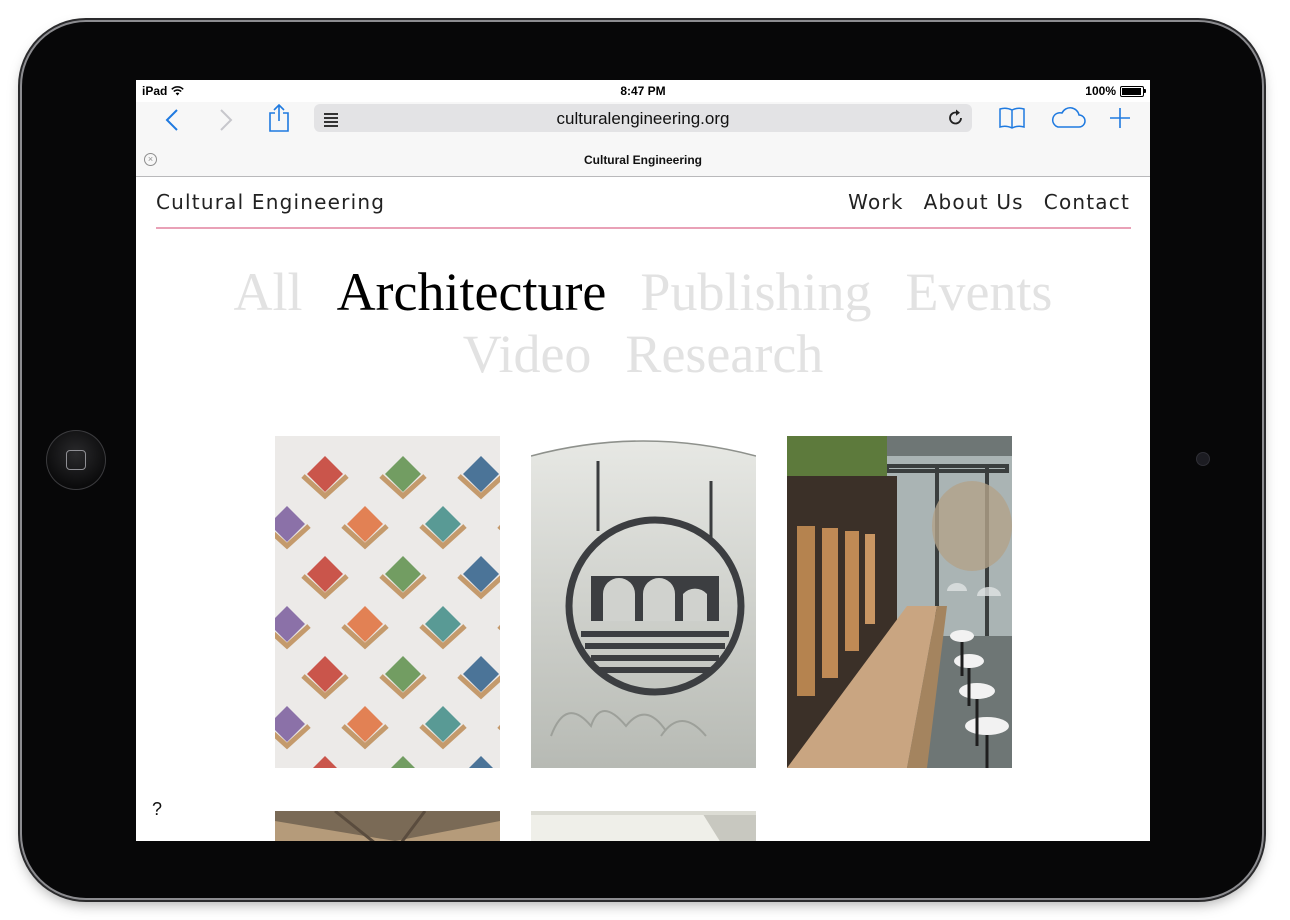 The width and height of the screenshot is (1290, 920). I want to click on status-time: 8:47 PM, so click(643, 91).